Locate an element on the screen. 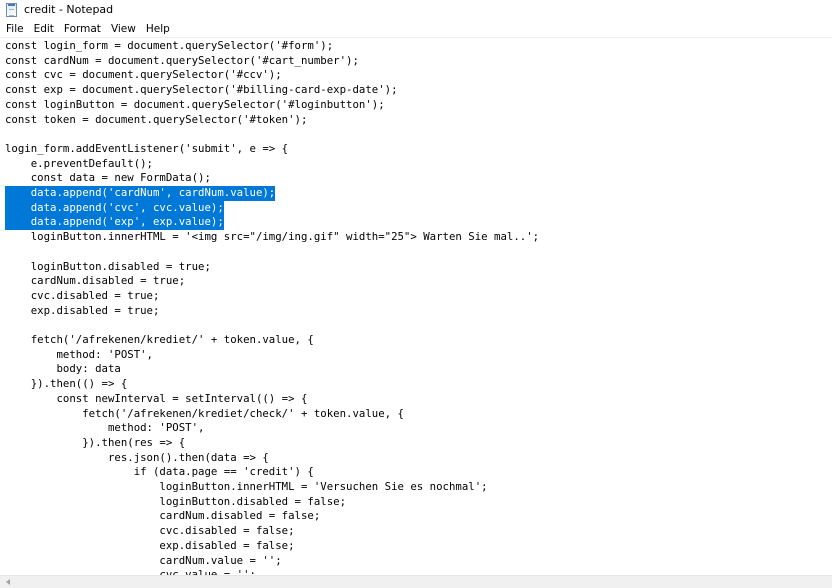  code-line: res.json().then(data => { is located at coordinates (137, 457).